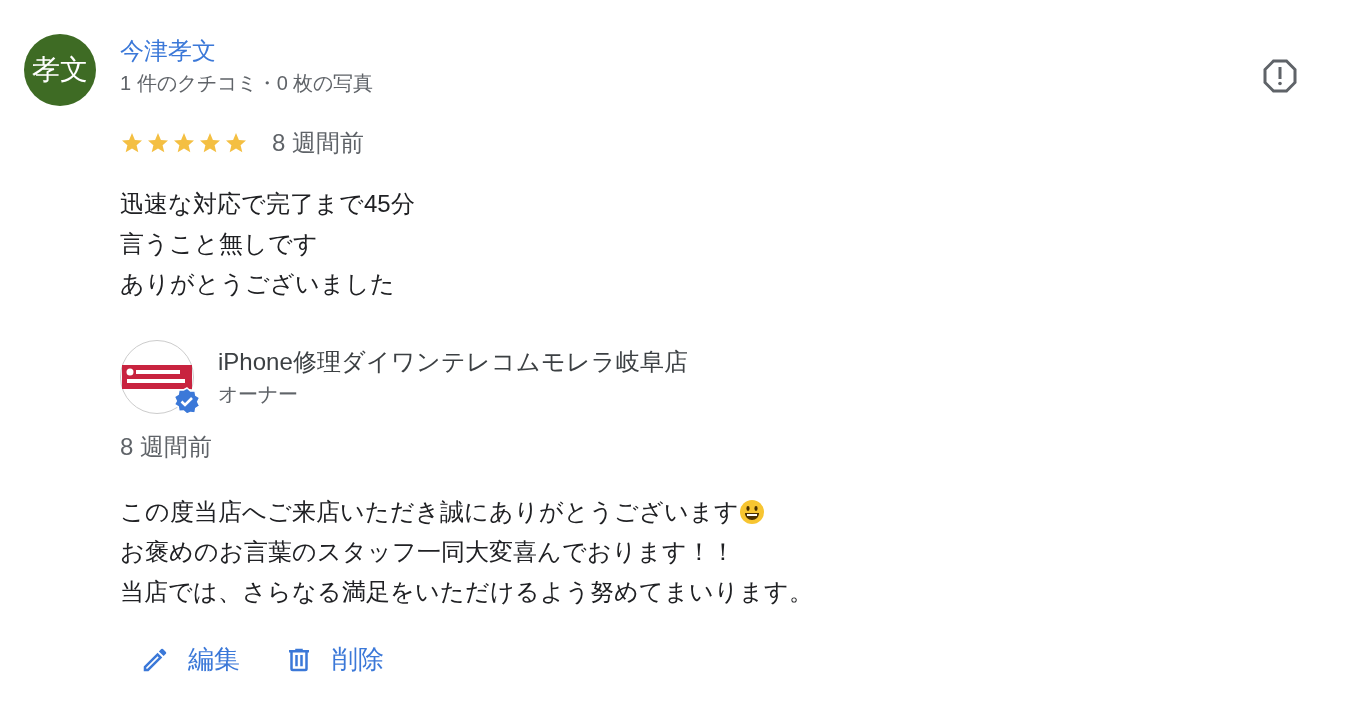  What do you see at coordinates (453, 362) in the screenshot?
I see `owner-name: iPhone修理ダイワンテレコムモレラ岐阜店` at bounding box center [453, 362].